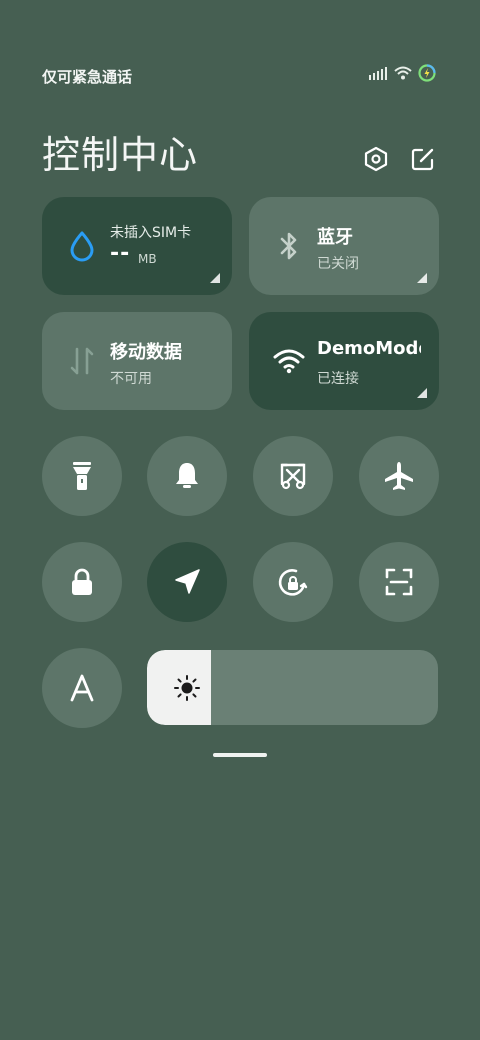  I want to click on wifi-status: 已连接, so click(338, 379).